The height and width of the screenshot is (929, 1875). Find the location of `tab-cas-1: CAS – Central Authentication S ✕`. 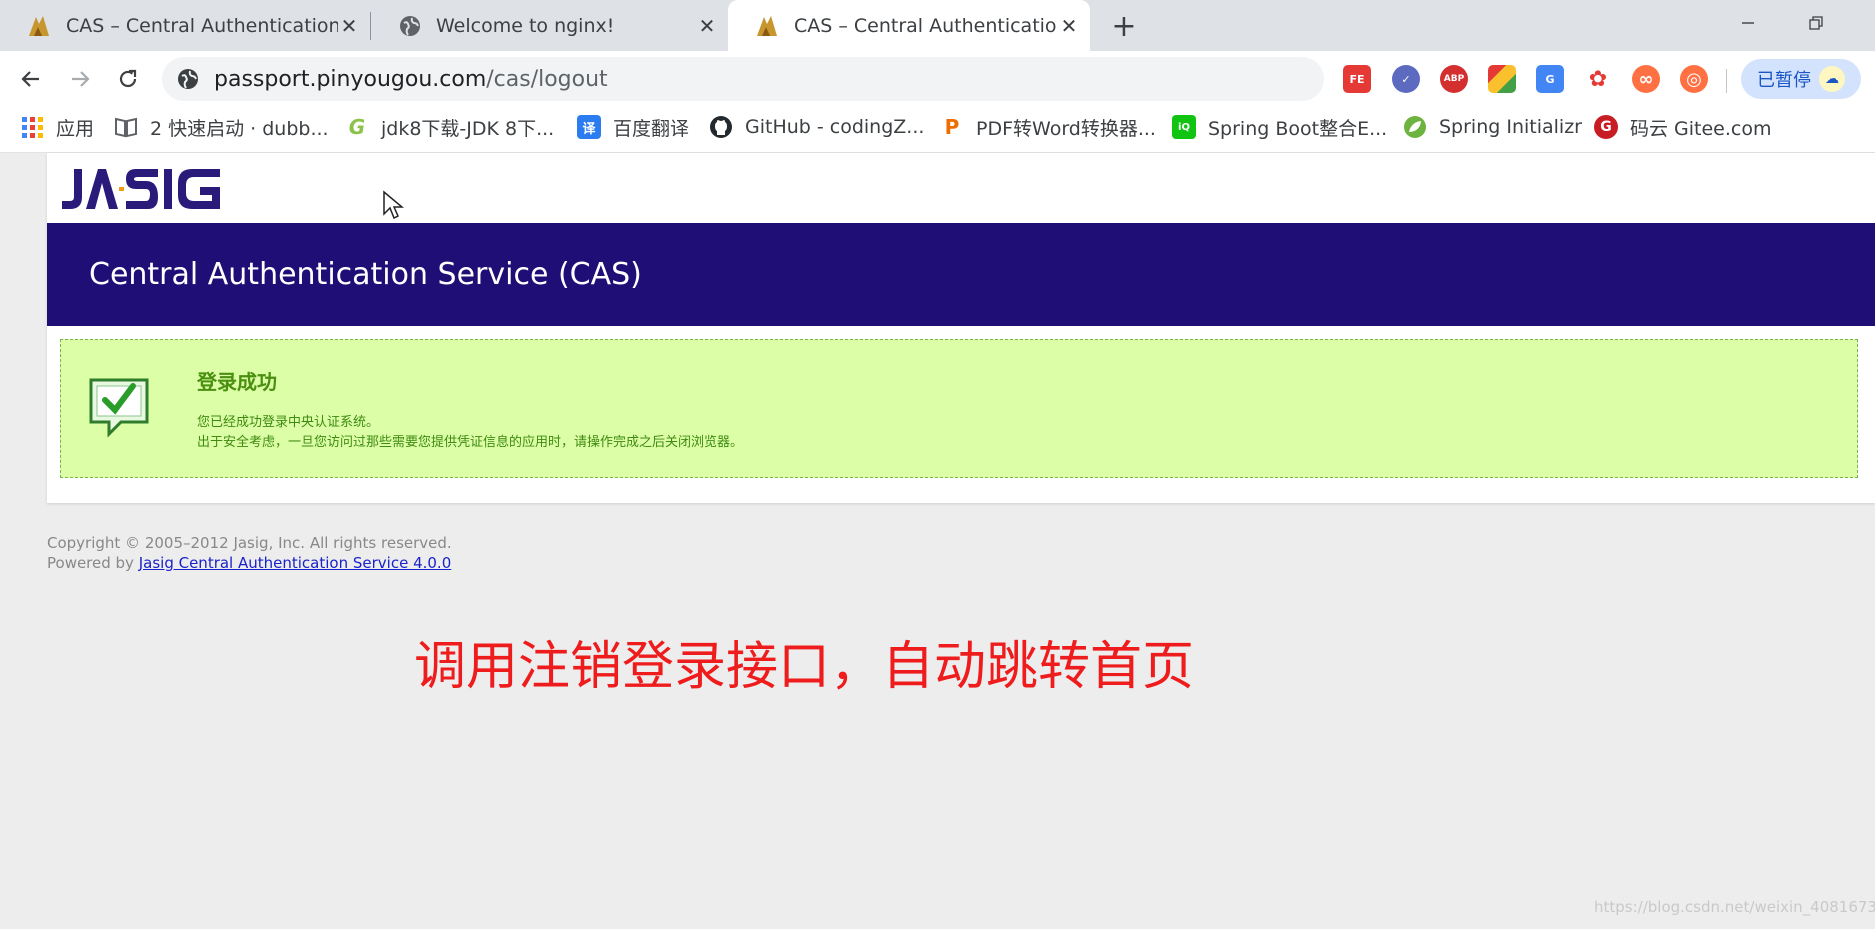

tab-cas-1: CAS – Central Authentication S ✕ is located at coordinates (185, 25).